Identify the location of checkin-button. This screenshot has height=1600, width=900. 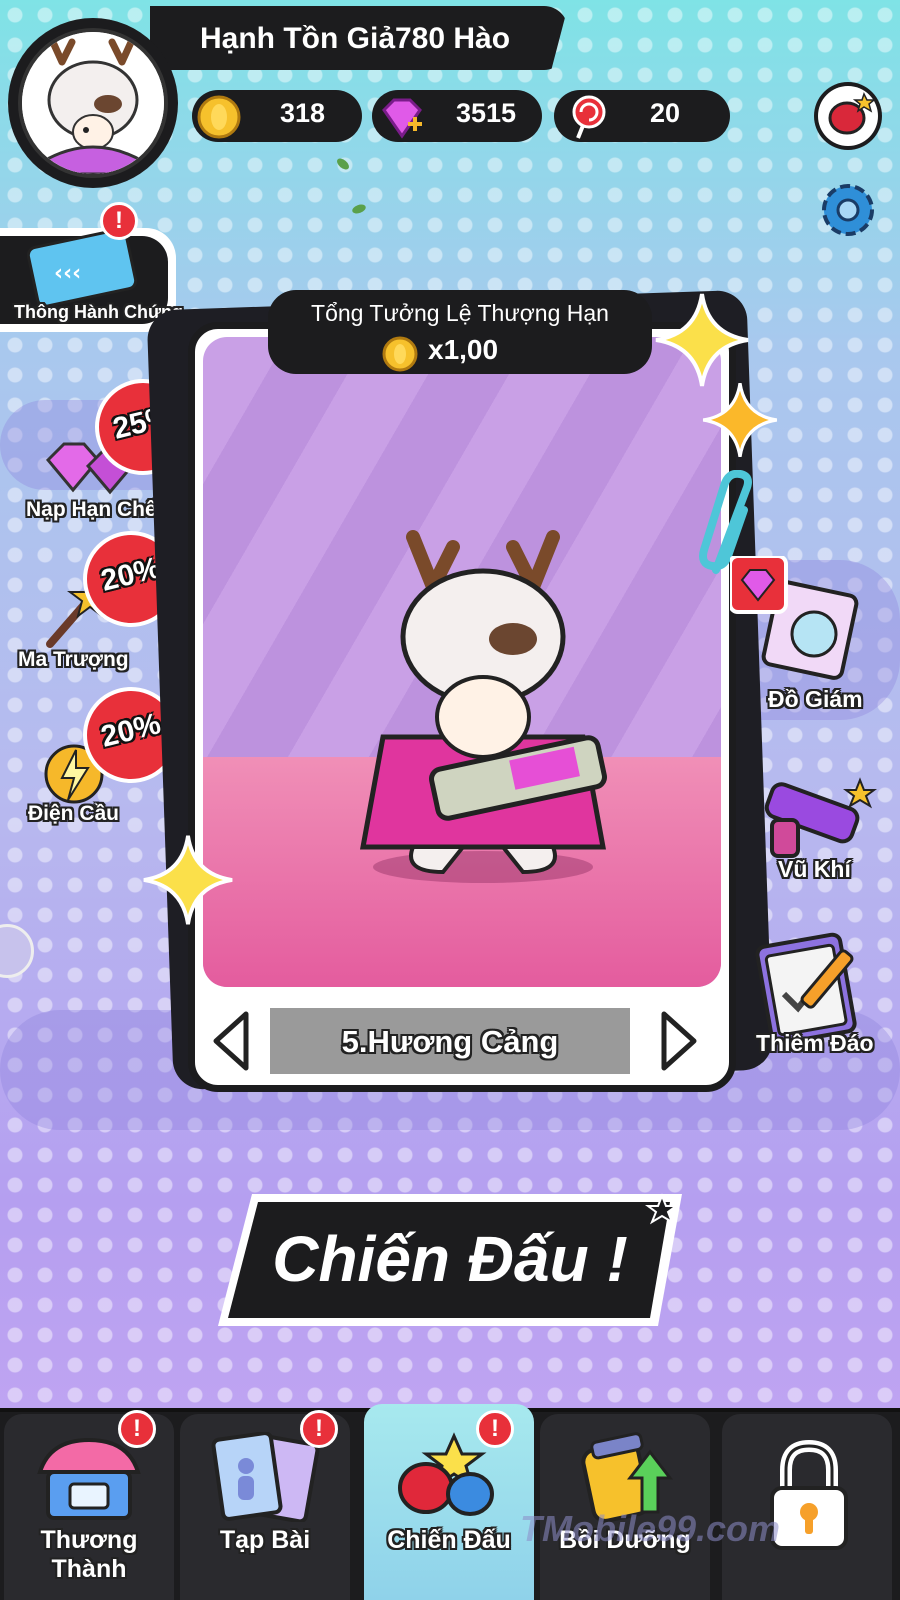
(813, 989).